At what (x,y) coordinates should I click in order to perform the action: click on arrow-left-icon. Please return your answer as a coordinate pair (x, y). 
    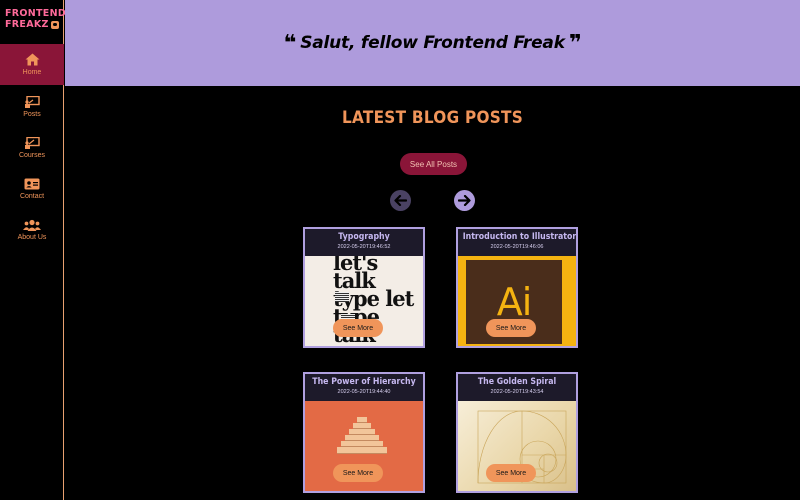
    Looking at the image, I should click on (400, 200).